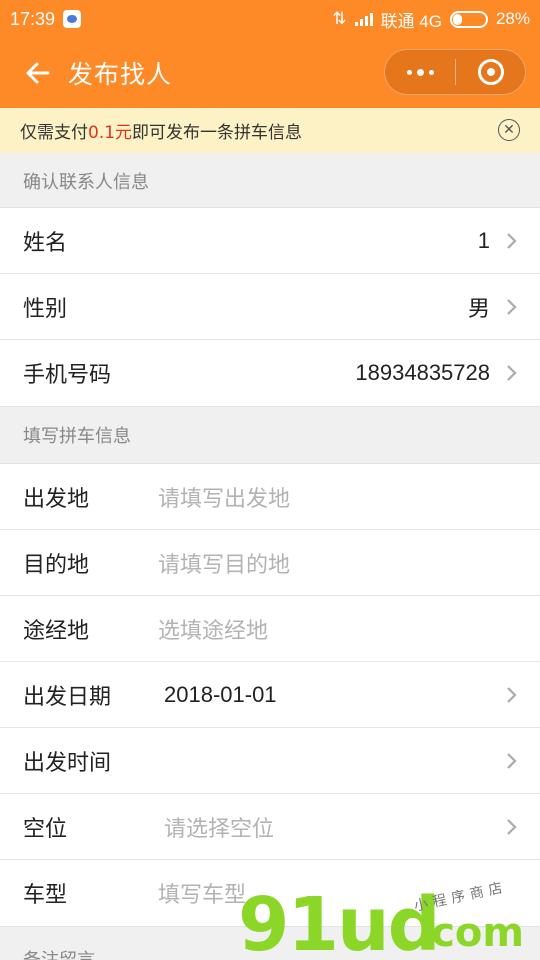 The width and height of the screenshot is (540, 960). Describe the element at coordinates (420, 72) in the screenshot. I see `more-dots-icon` at that location.